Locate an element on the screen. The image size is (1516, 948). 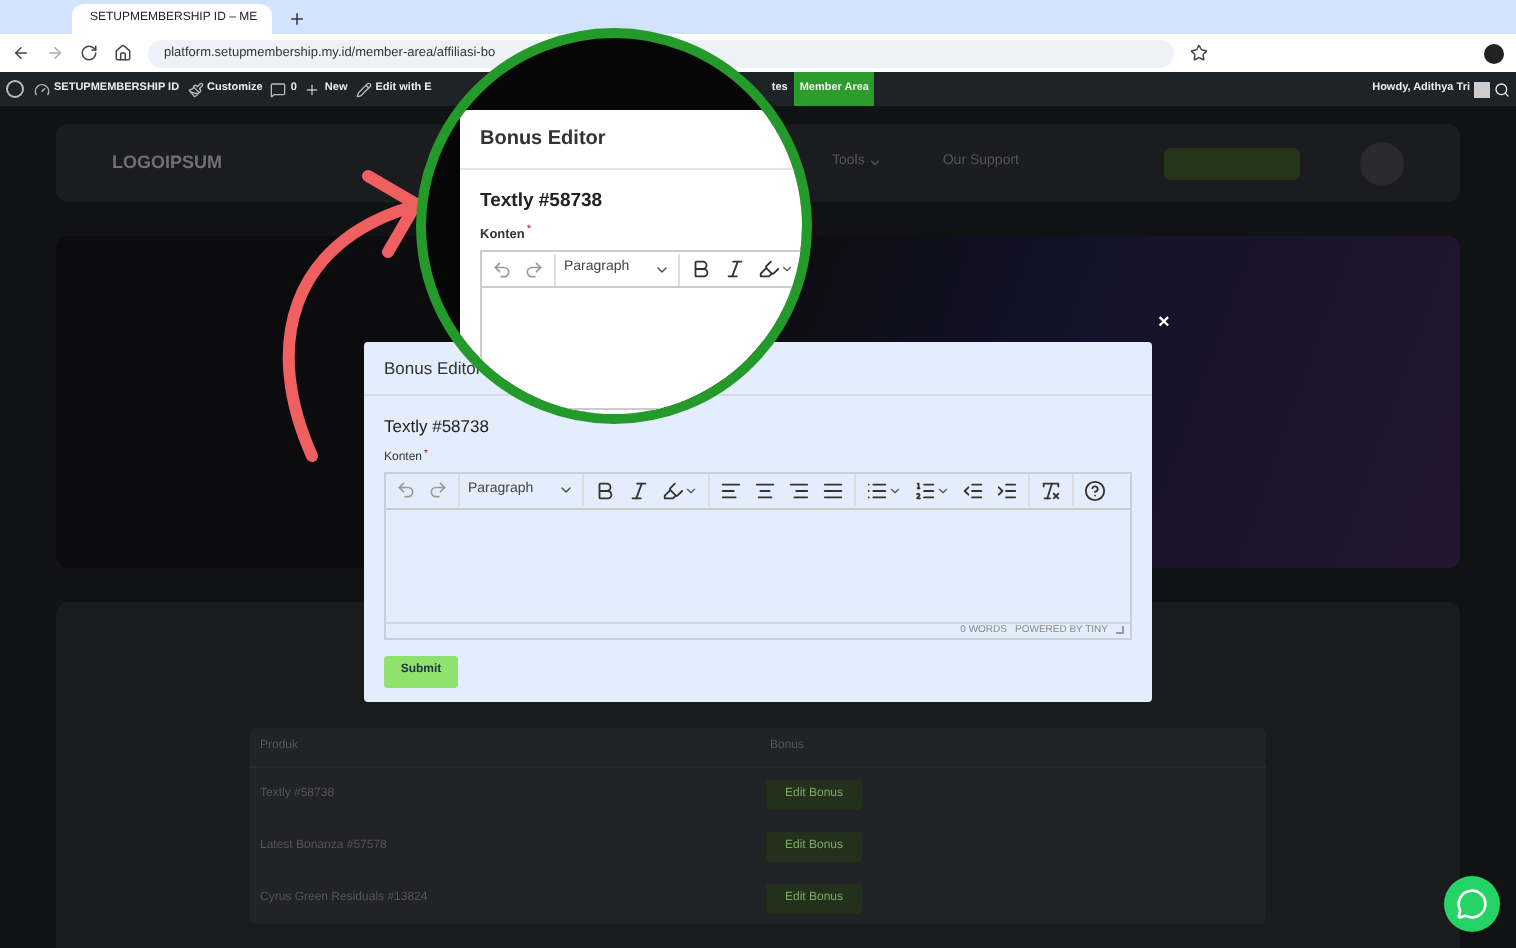
brush-icon is located at coordinates (195, 89).